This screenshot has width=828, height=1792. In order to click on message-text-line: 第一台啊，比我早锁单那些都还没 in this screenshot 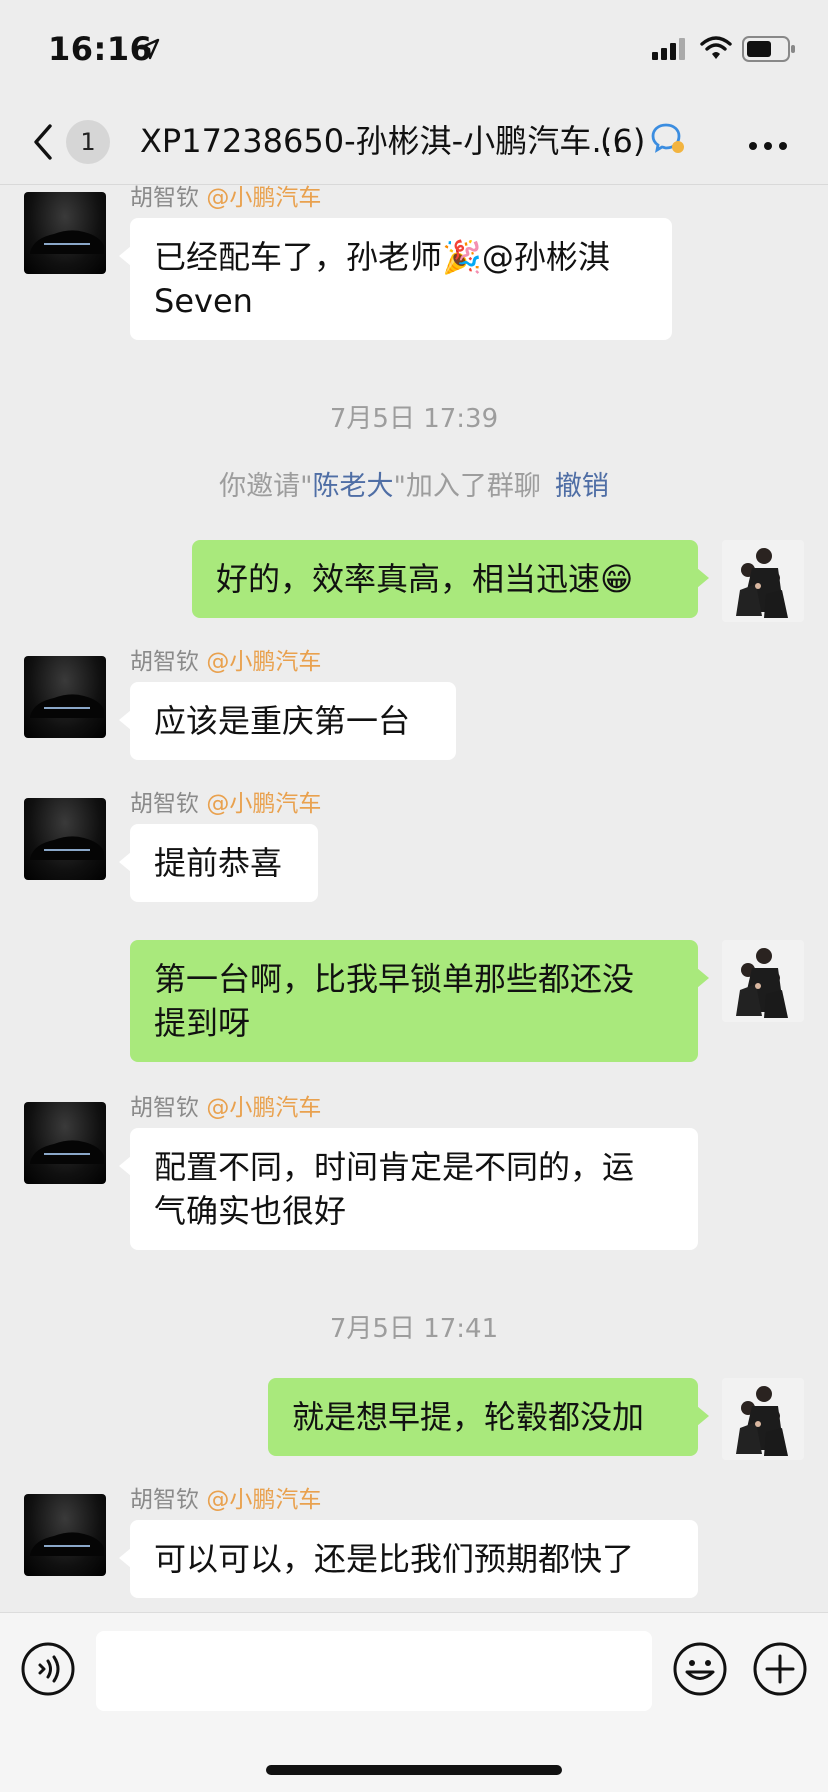, I will do `click(394, 979)`.